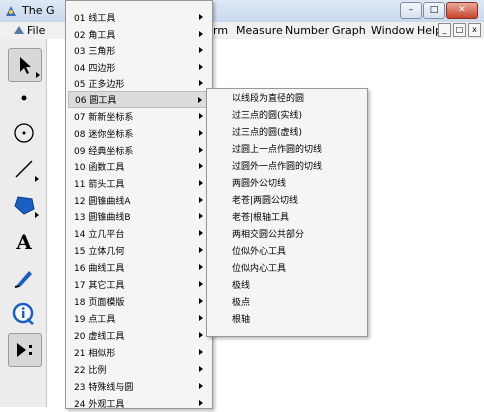 The width and height of the screenshot is (484, 412). I want to click on menu-item-function-tools: 10 函数工具, so click(139, 166).